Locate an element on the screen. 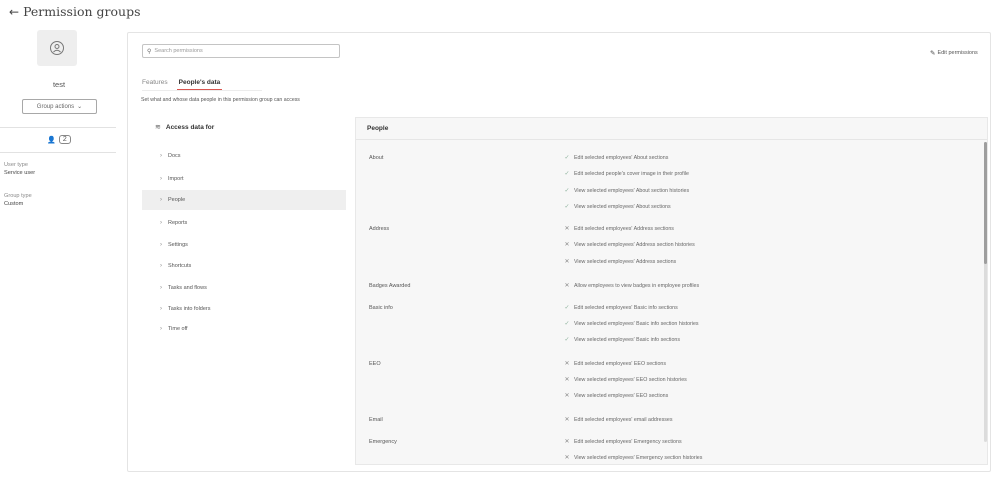 The height and width of the screenshot is (484, 1000). access-item-label: Tasks and flows is located at coordinates (187, 288).